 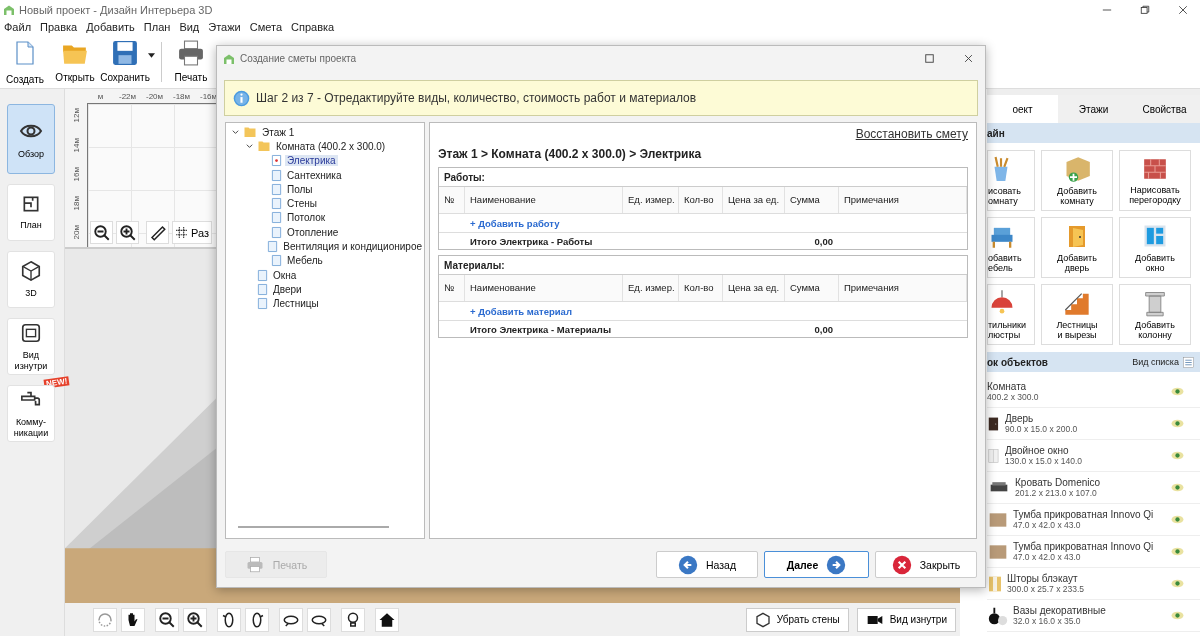 What do you see at coordinates (1155, 362) in the screenshot?
I see `view-mode-label: Вид списка` at bounding box center [1155, 362].